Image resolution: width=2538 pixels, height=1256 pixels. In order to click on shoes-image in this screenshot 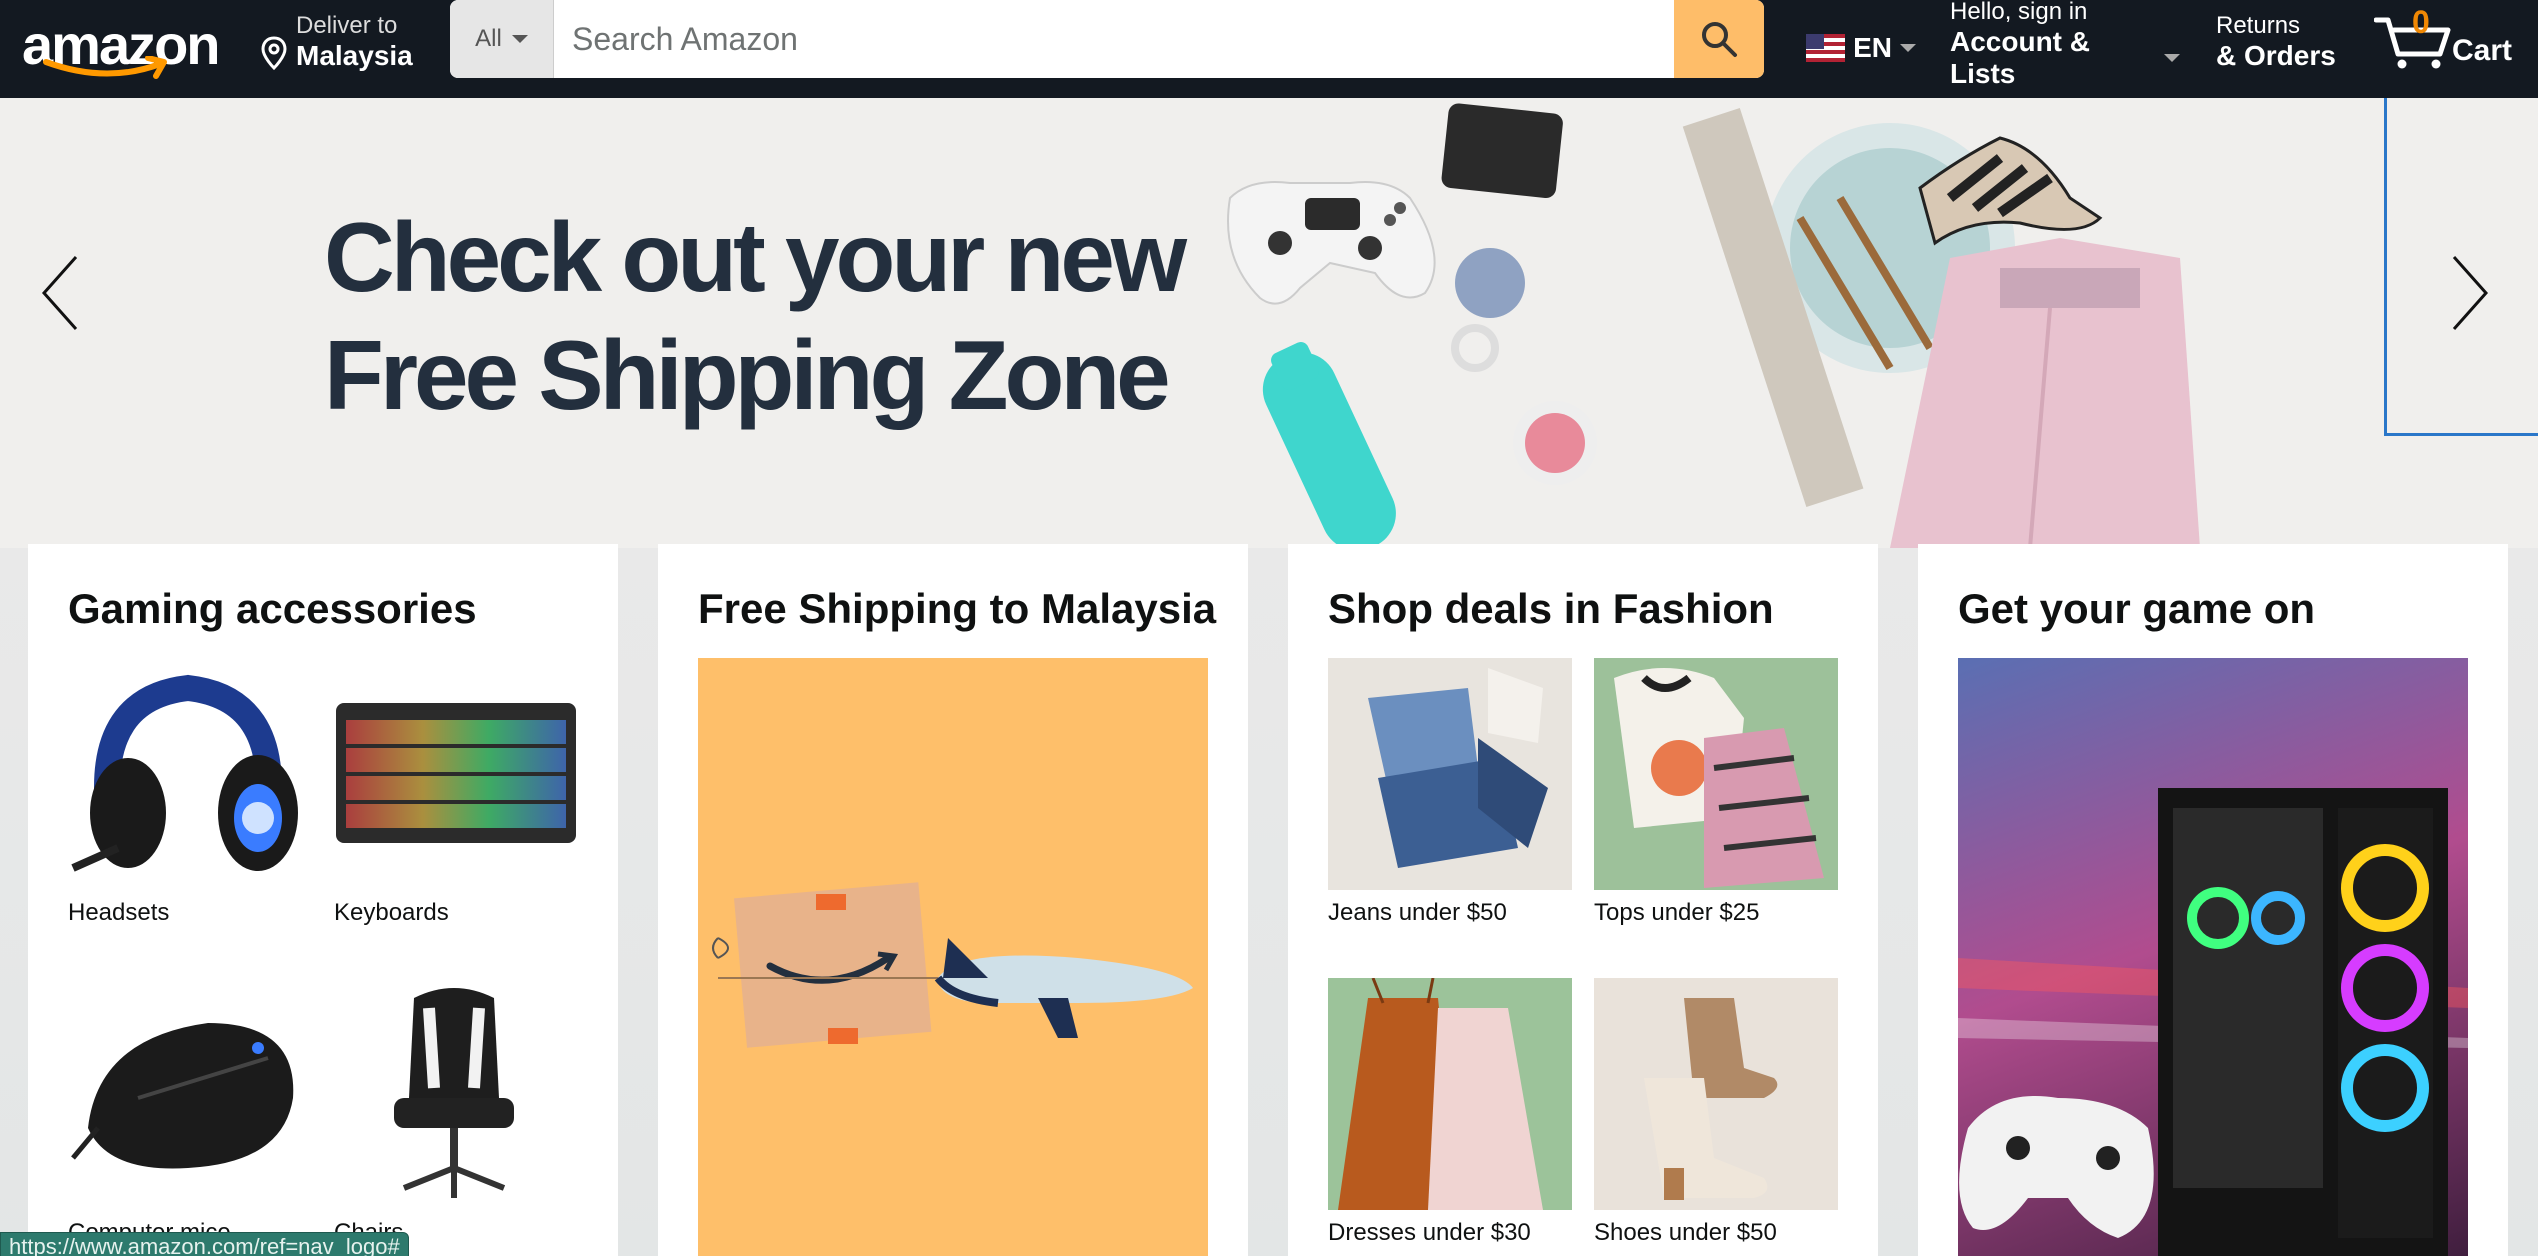, I will do `click(1716, 1094)`.